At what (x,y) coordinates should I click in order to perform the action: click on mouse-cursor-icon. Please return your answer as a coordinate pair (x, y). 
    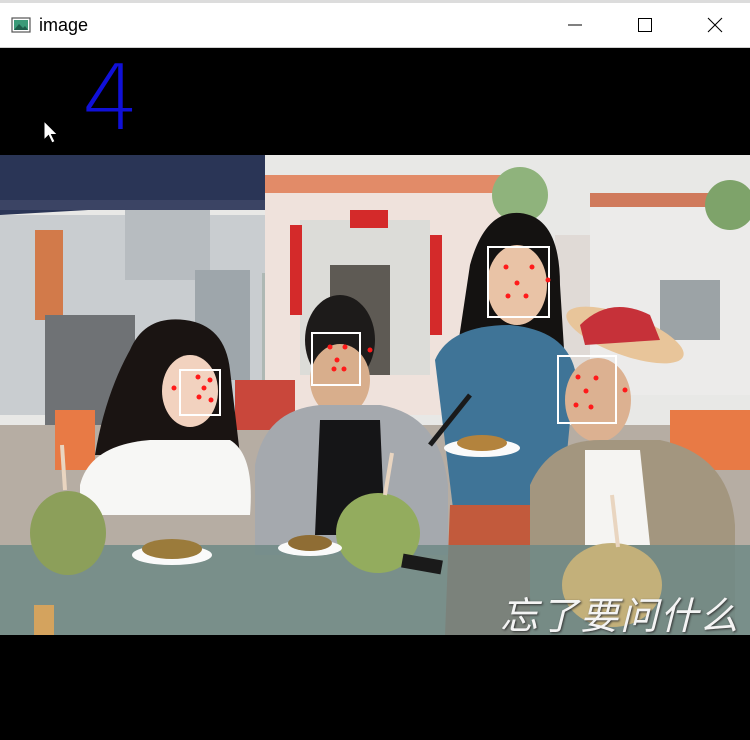
    Looking at the image, I should click on (51, 132).